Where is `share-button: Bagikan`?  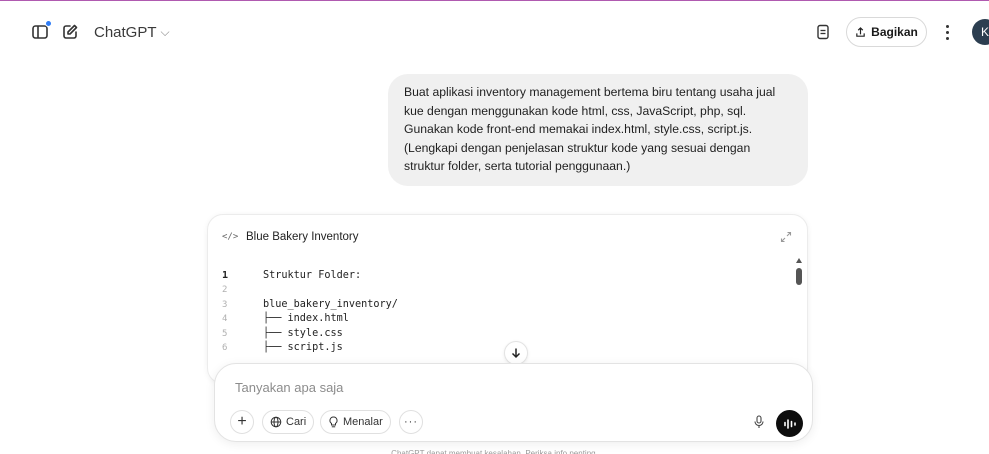
share-button: Bagikan is located at coordinates (886, 32).